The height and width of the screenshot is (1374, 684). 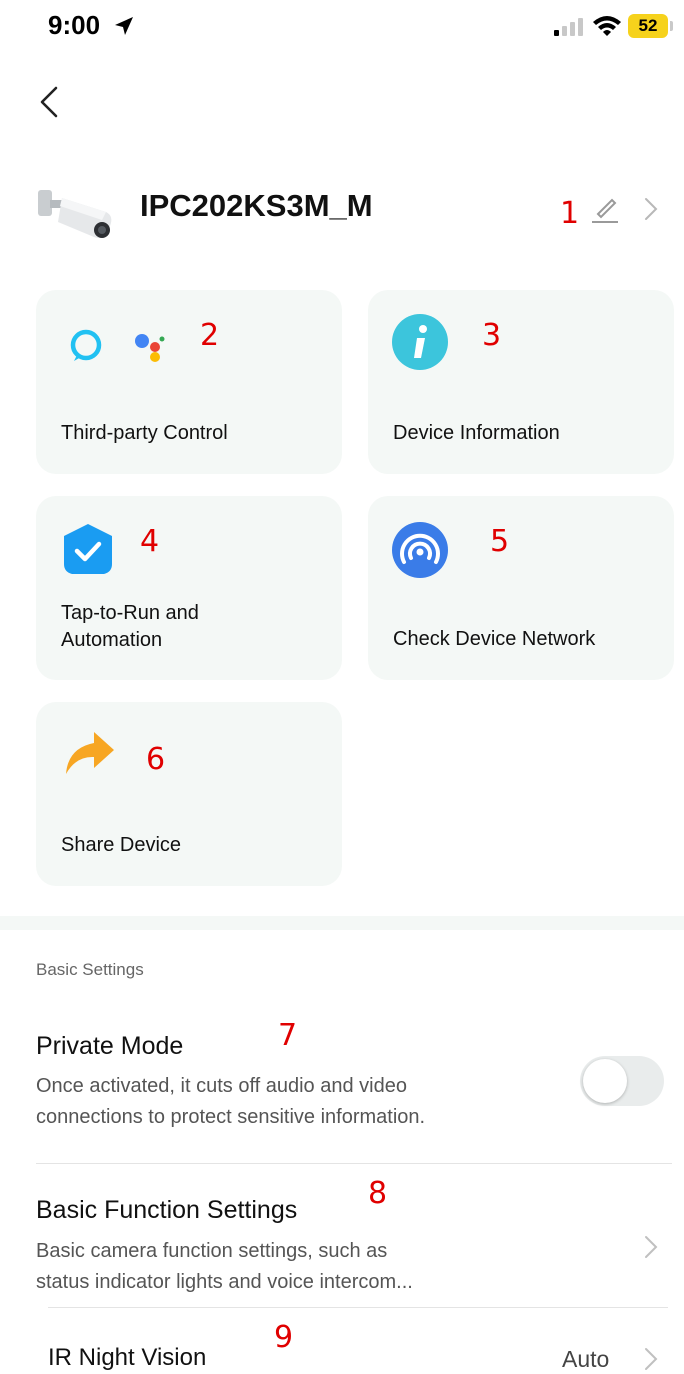 What do you see at coordinates (586, 1359) in the screenshot?
I see `ir-night-vision-value: Auto` at bounding box center [586, 1359].